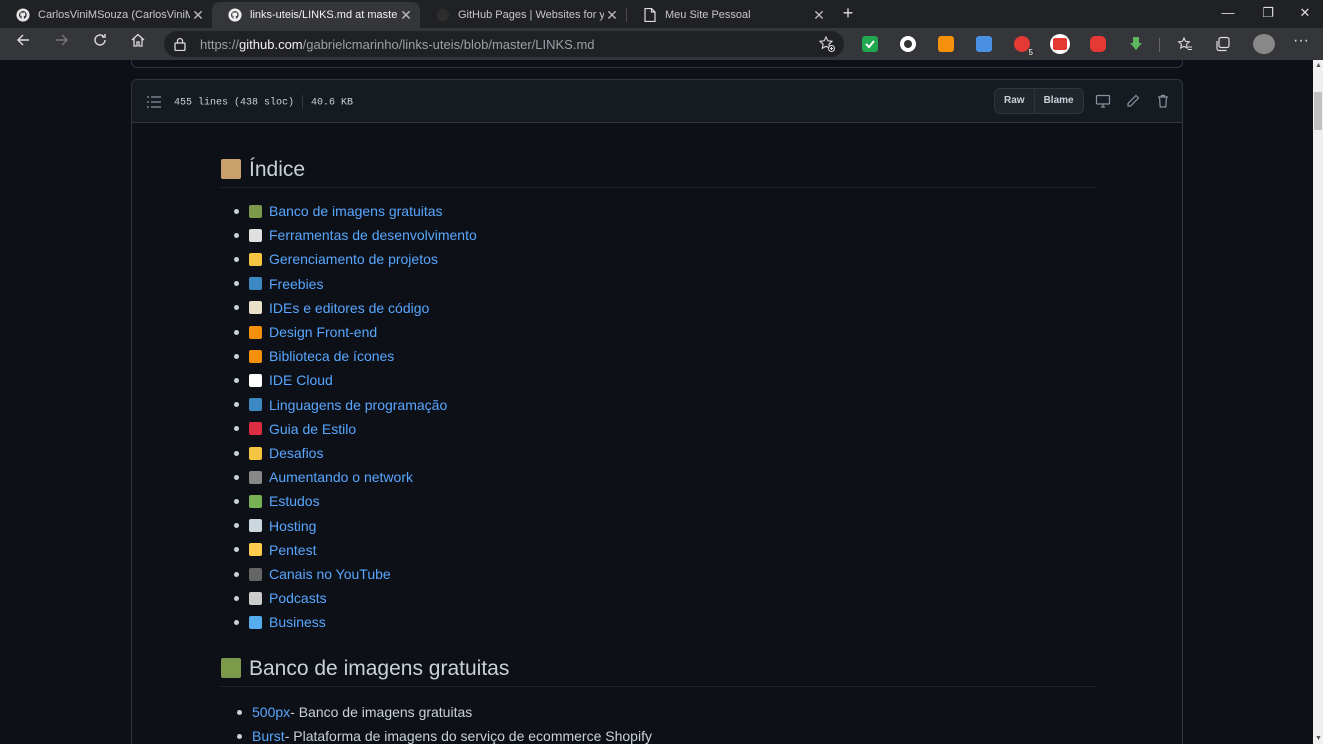 The width and height of the screenshot is (1323, 744). I want to click on desktop-icon, so click(1103, 101).